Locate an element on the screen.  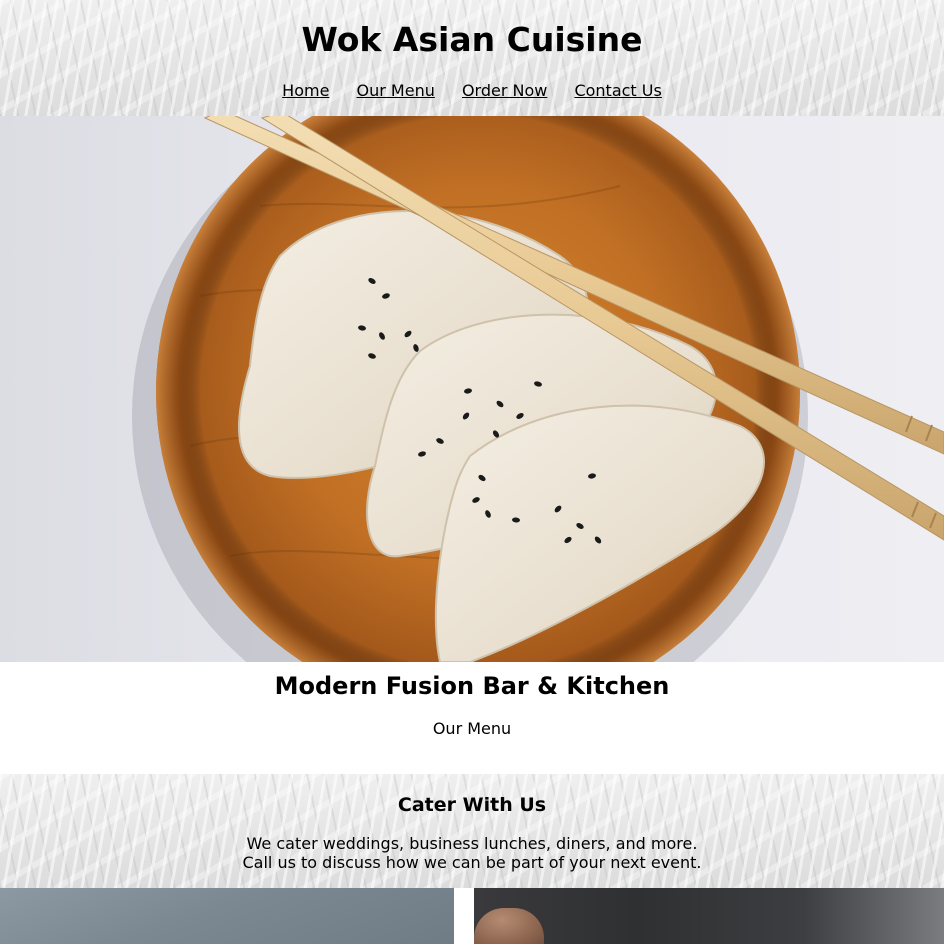
gallery-image-right is located at coordinates (709, 916).